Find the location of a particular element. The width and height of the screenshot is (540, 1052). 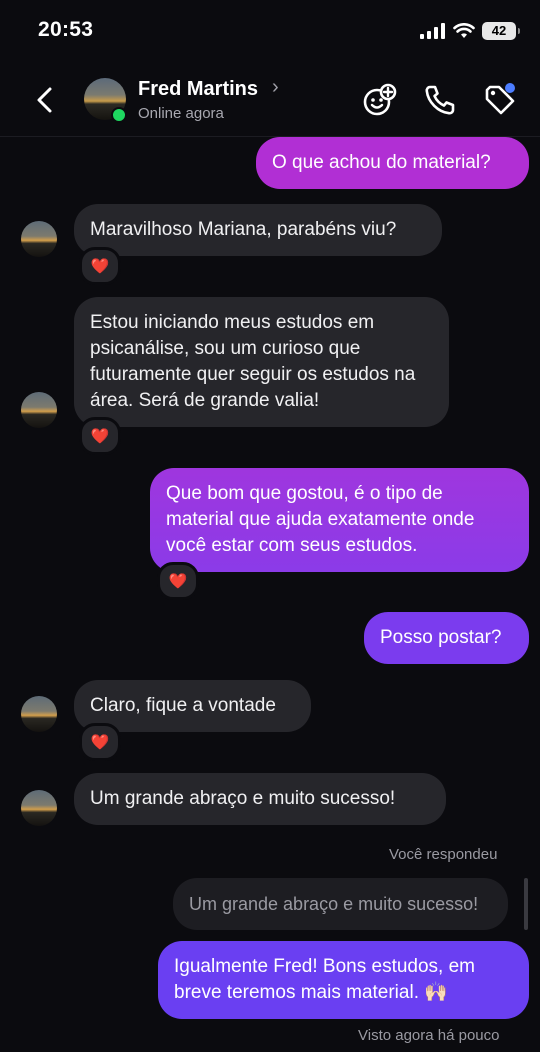

reply-indicator-bar is located at coordinates (526, 904).